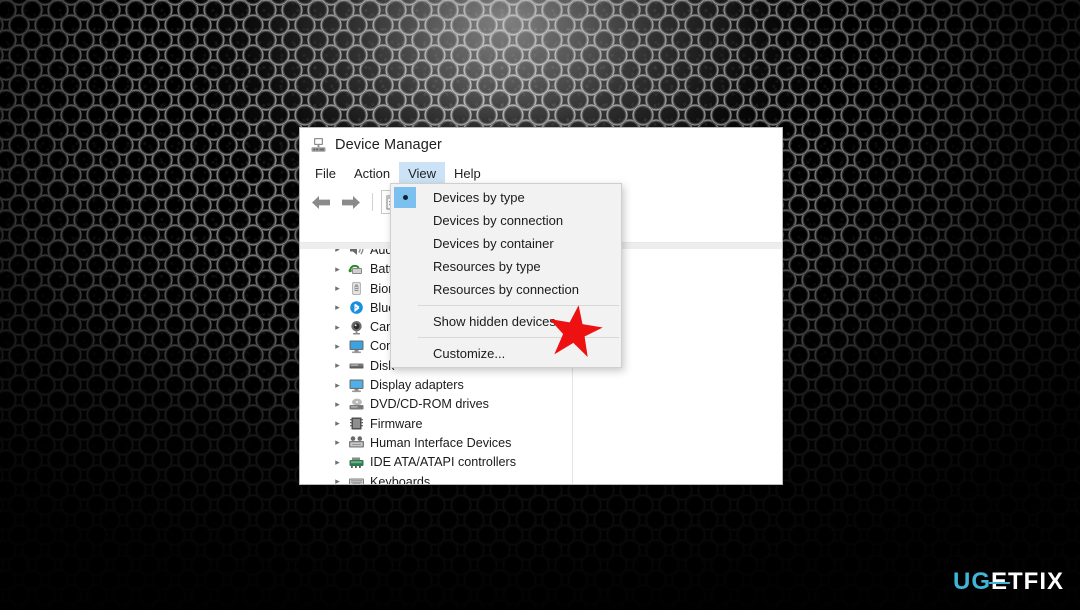  What do you see at coordinates (356, 479) in the screenshot?
I see `keyboard-icon` at bounding box center [356, 479].